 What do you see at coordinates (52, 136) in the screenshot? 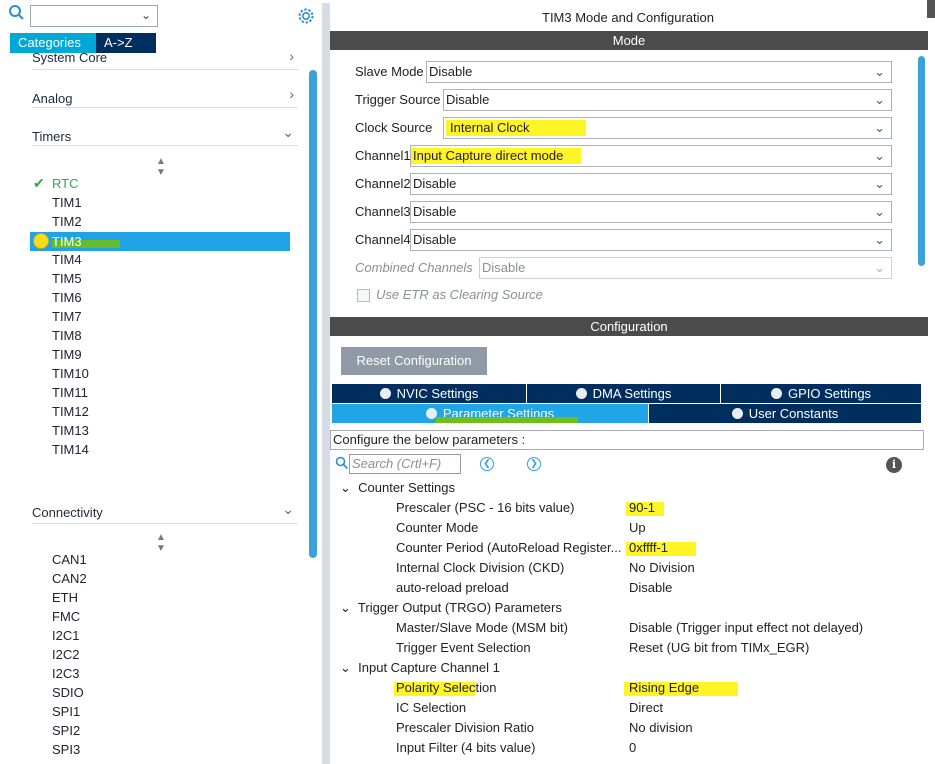
I see `category-label: Timers` at bounding box center [52, 136].